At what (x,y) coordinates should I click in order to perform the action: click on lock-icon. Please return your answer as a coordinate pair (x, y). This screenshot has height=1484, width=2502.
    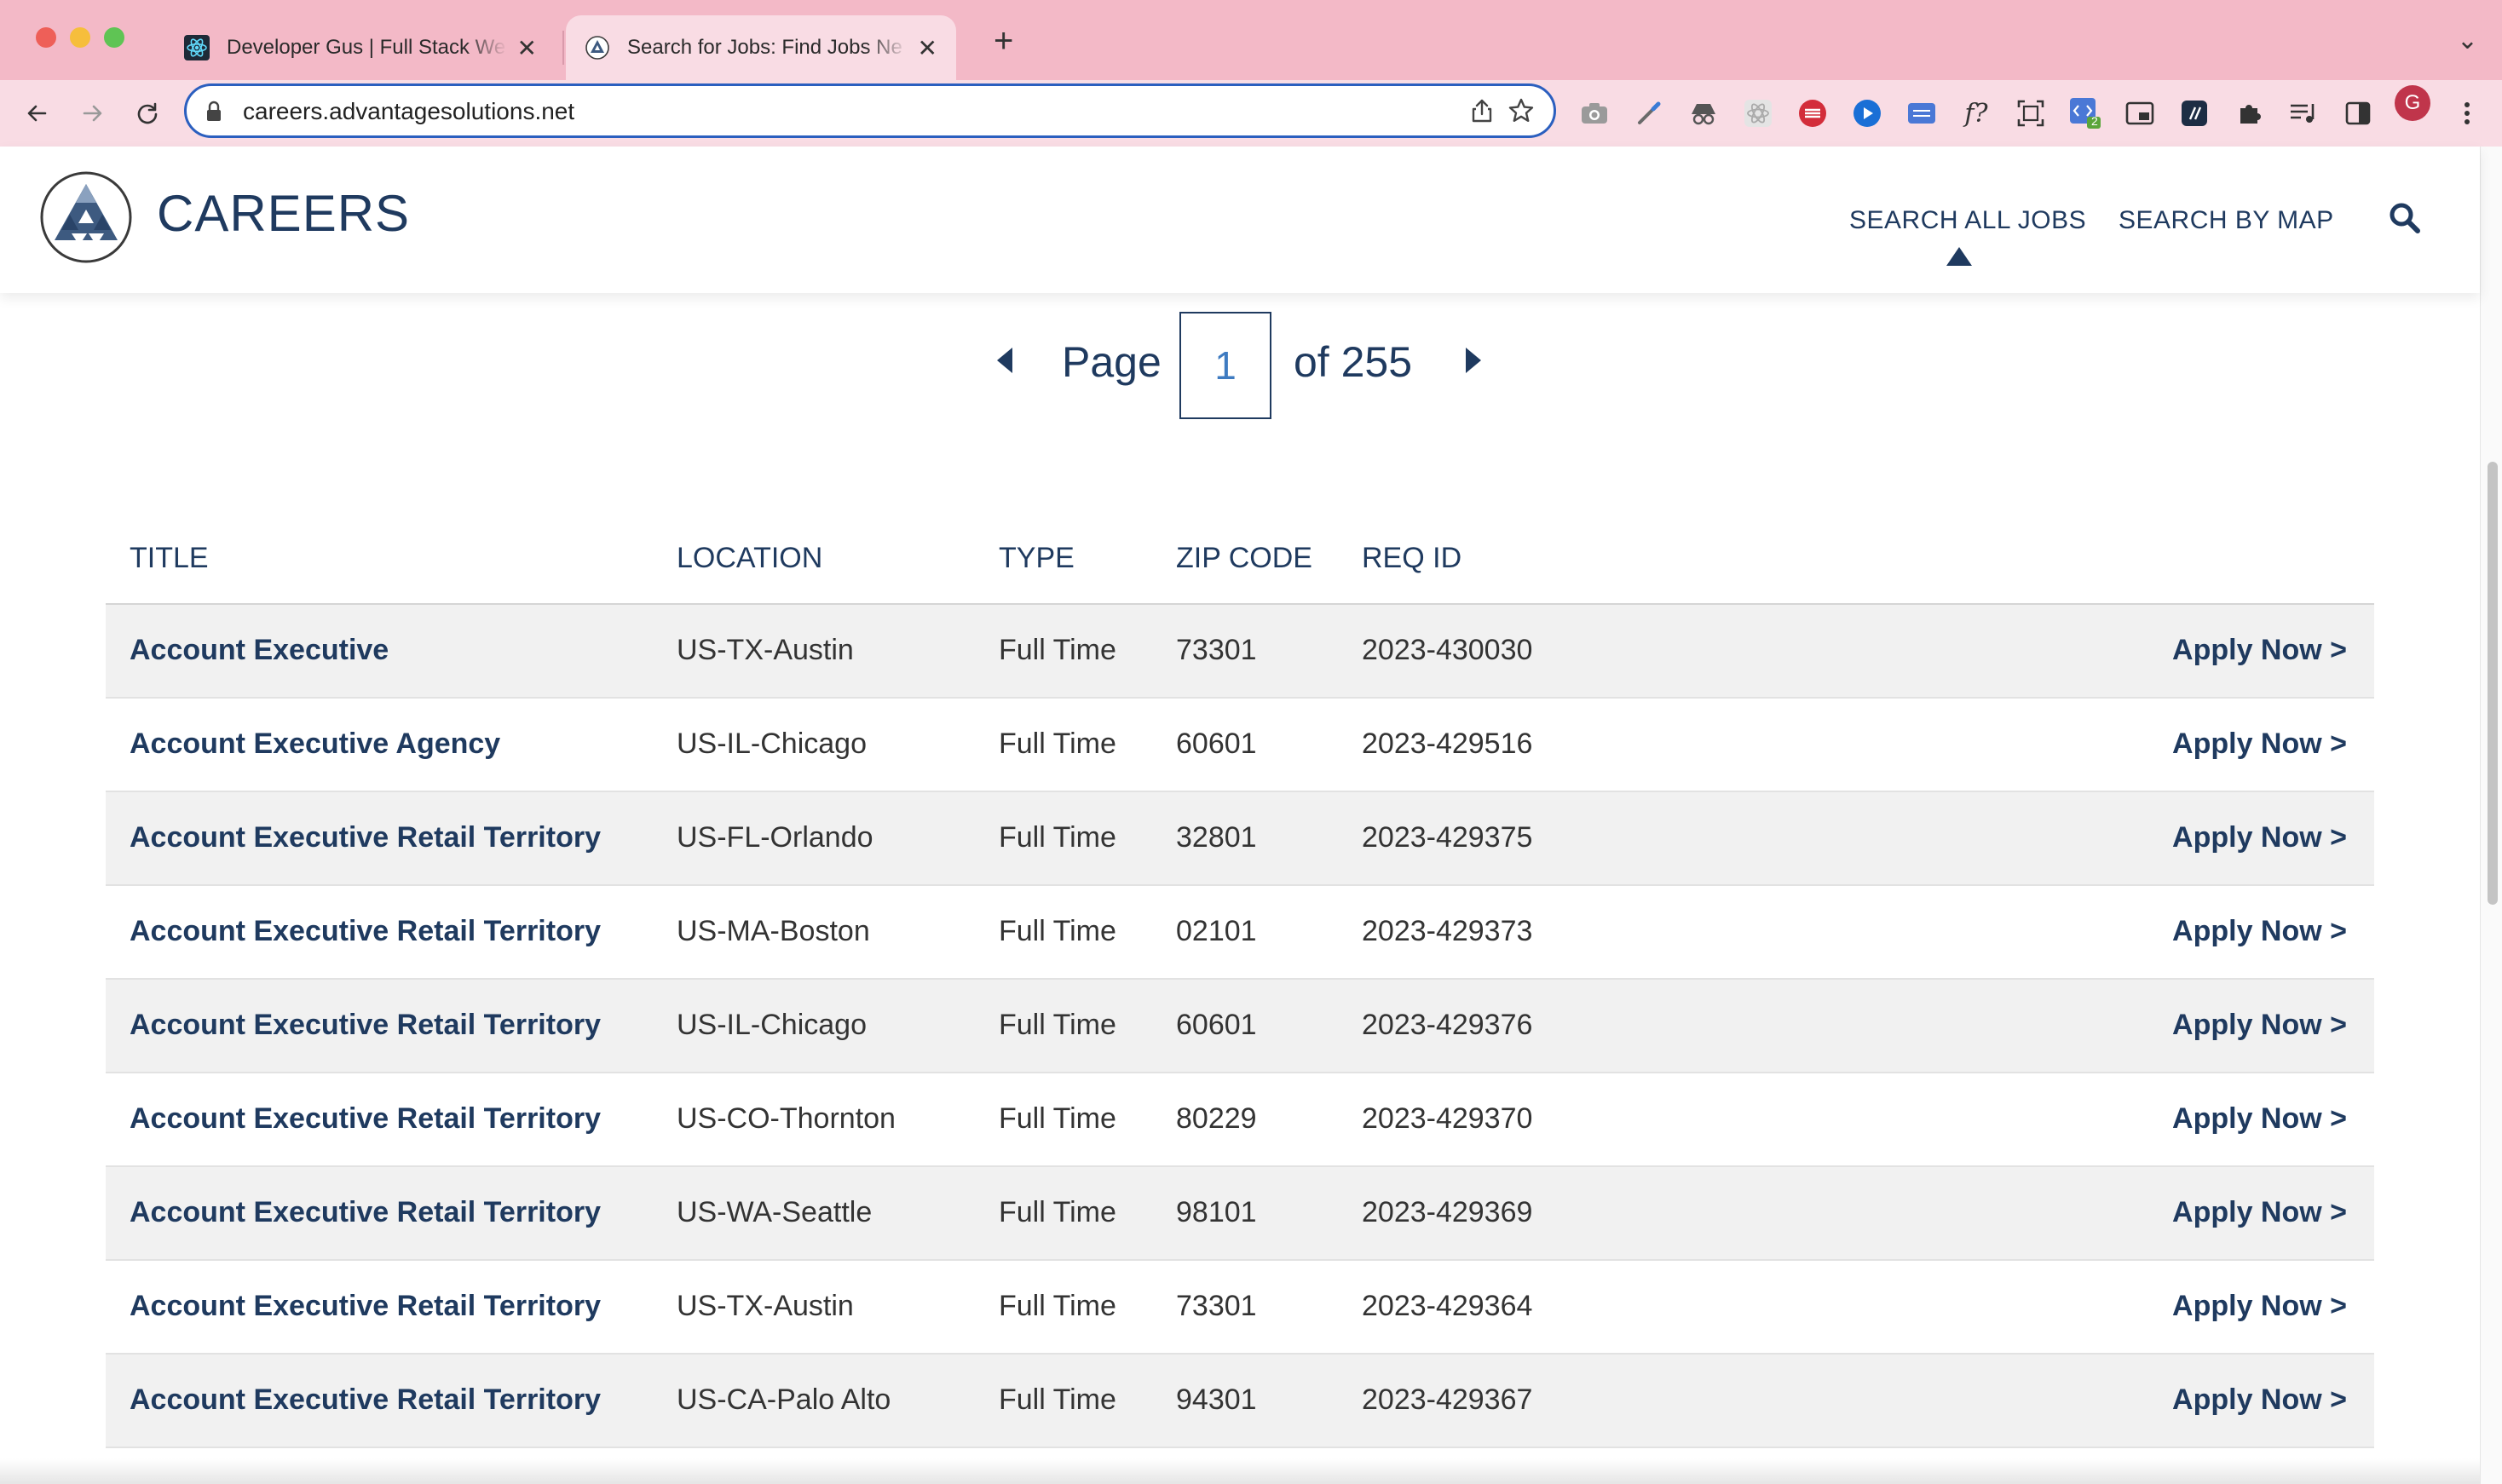
    Looking at the image, I should click on (214, 114).